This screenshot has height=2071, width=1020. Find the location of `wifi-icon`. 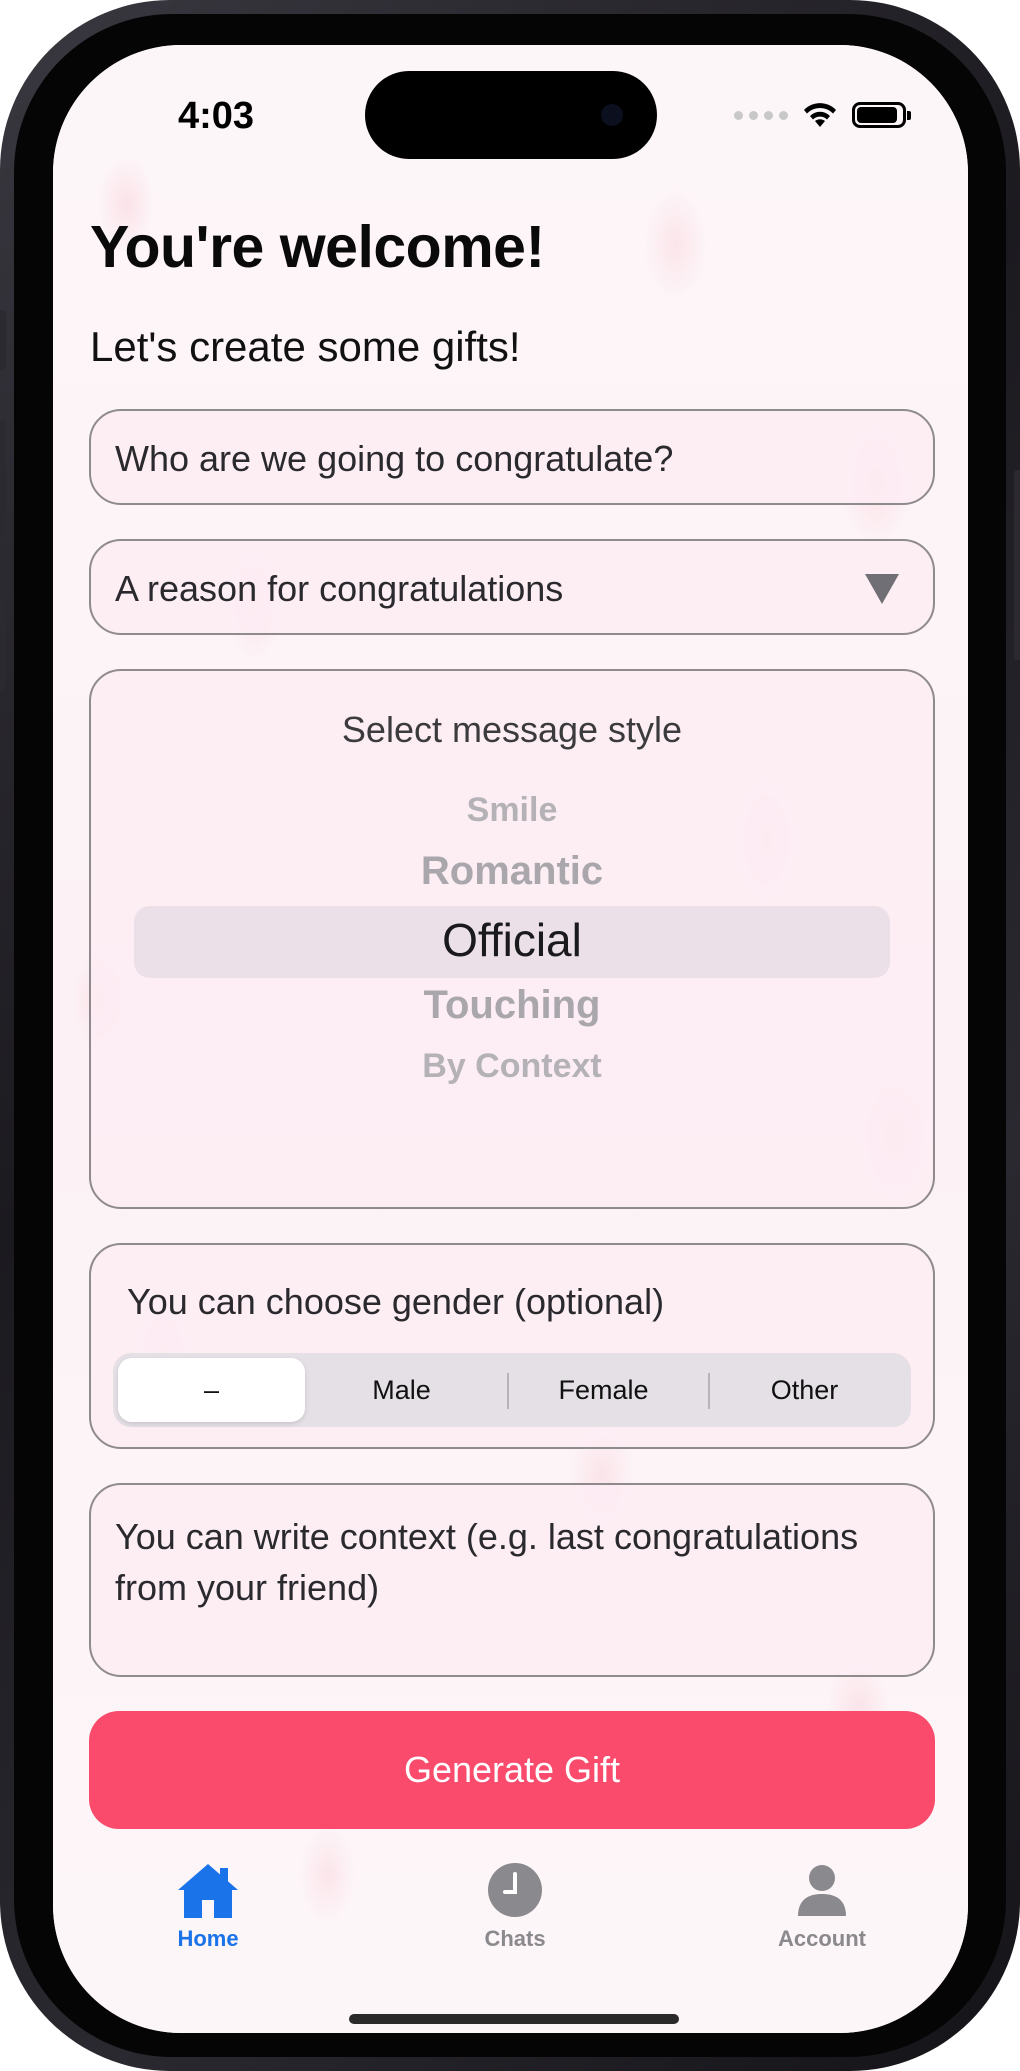

wifi-icon is located at coordinates (820, 115).